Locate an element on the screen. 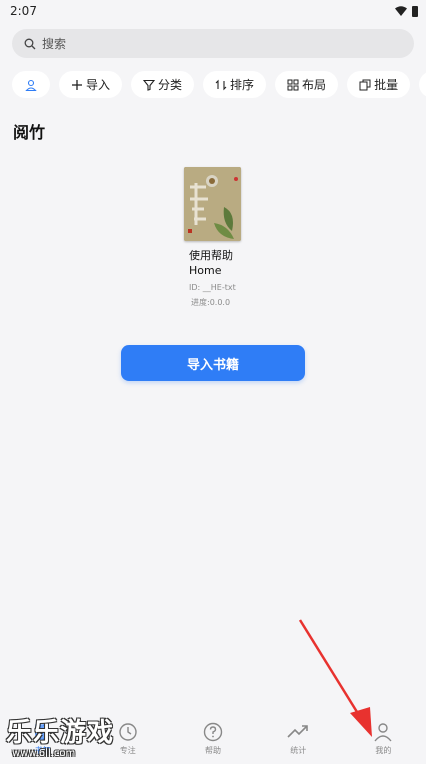 This screenshot has width=426, height=764. category-chip-label: 分类 is located at coordinates (170, 85).